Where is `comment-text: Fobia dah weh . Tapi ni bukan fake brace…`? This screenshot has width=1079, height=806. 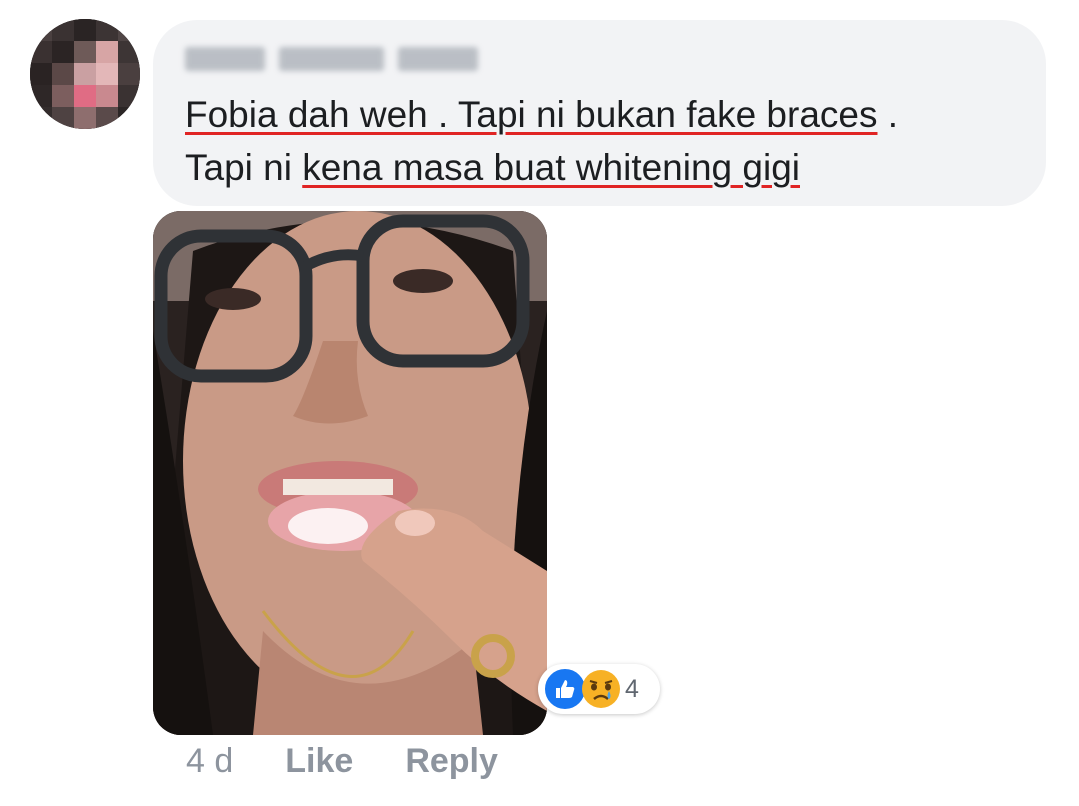 comment-text: Fobia dah weh . Tapi ni bukan fake brace… is located at coordinates (605, 141).